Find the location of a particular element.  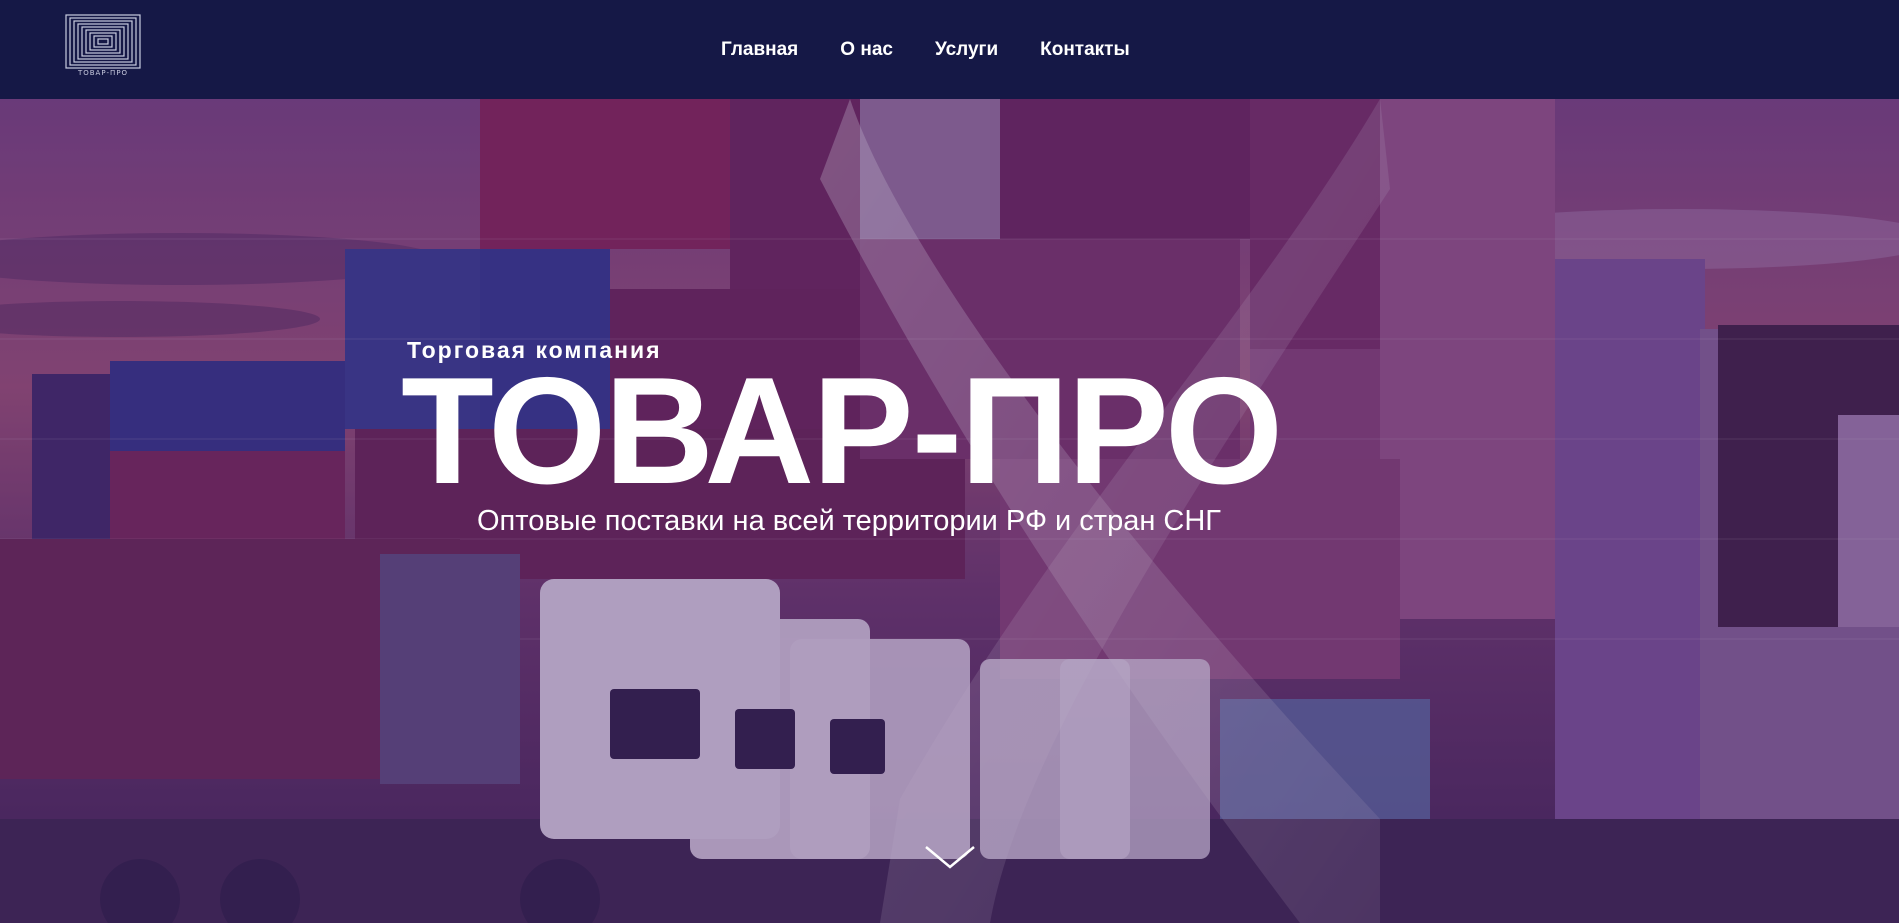

concentric-squares-logo-icon is located at coordinates (103, 41).